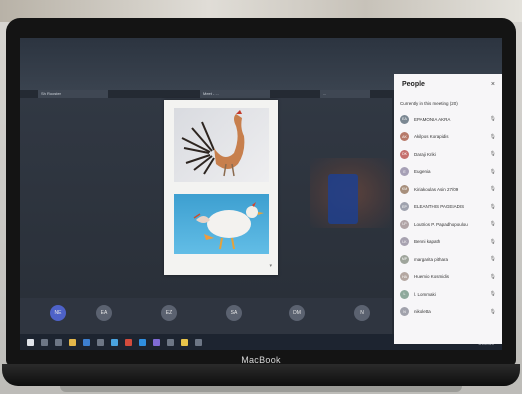  I want to click on settings-icon, so click(170, 342).